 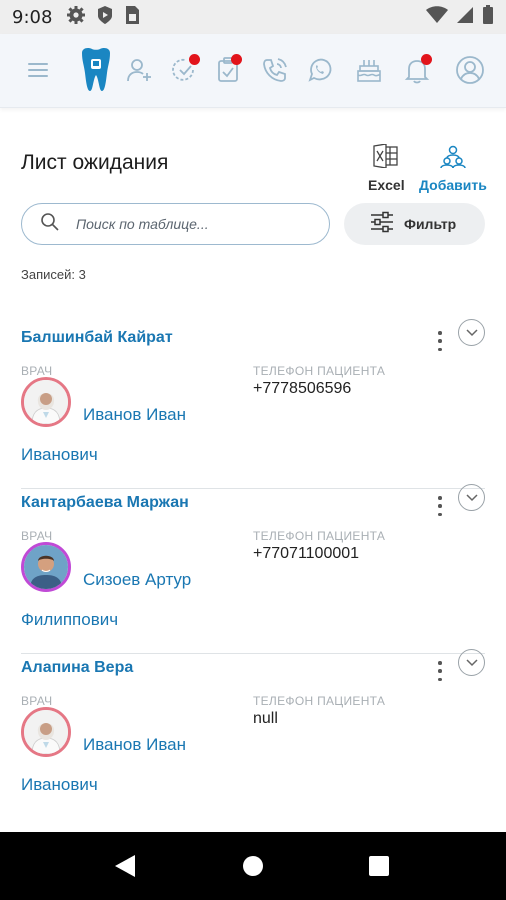 I want to click on page-title: Лист ожидания, so click(x=95, y=162).